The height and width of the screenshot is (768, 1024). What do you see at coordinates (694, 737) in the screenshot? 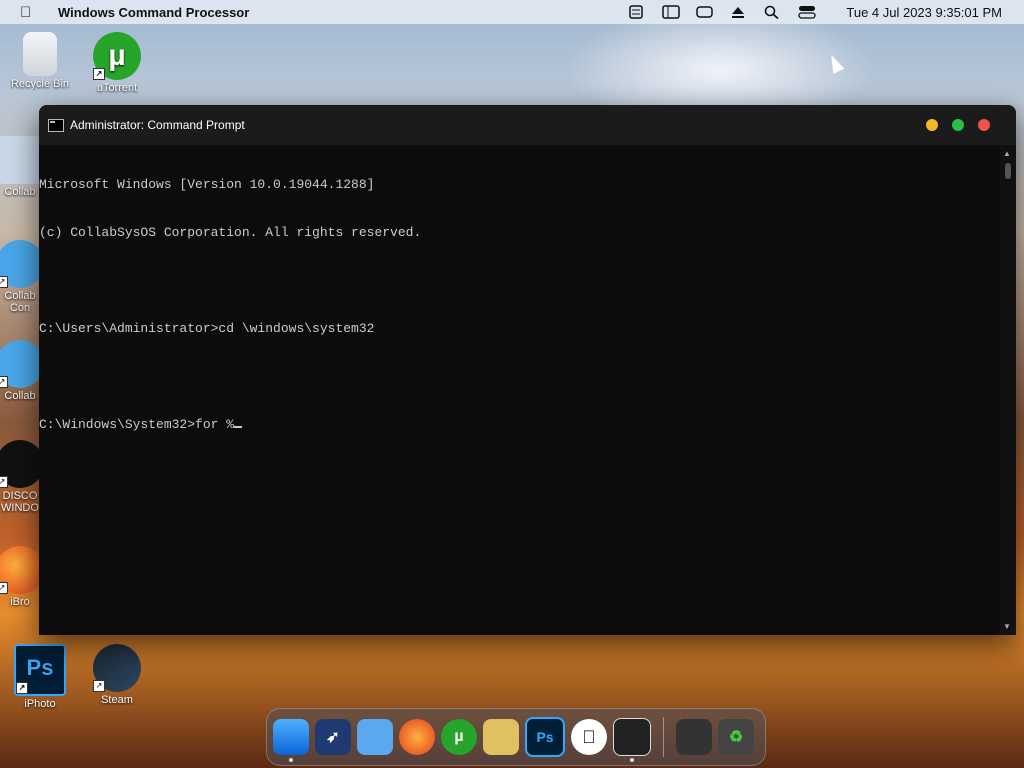
I see `downloads-stack-icon` at bounding box center [694, 737].